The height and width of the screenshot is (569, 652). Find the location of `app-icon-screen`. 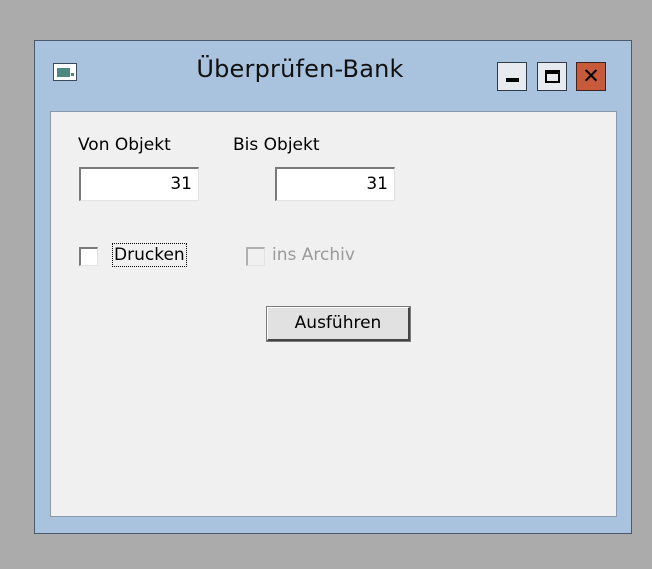

app-icon-screen is located at coordinates (63, 72).